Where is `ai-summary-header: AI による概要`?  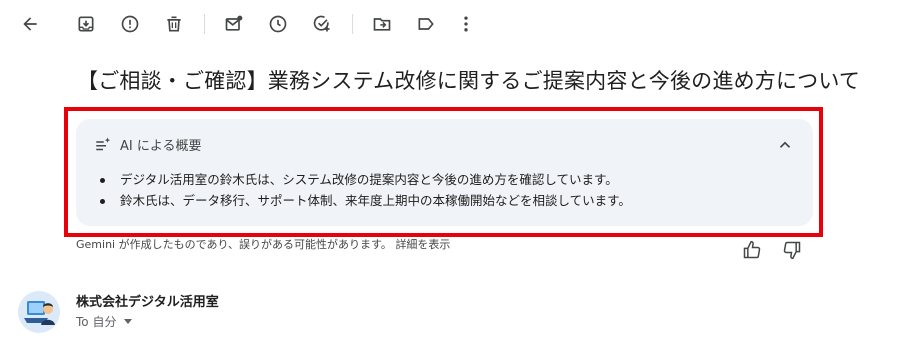 ai-summary-header: AI による概要 is located at coordinates (147, 144).